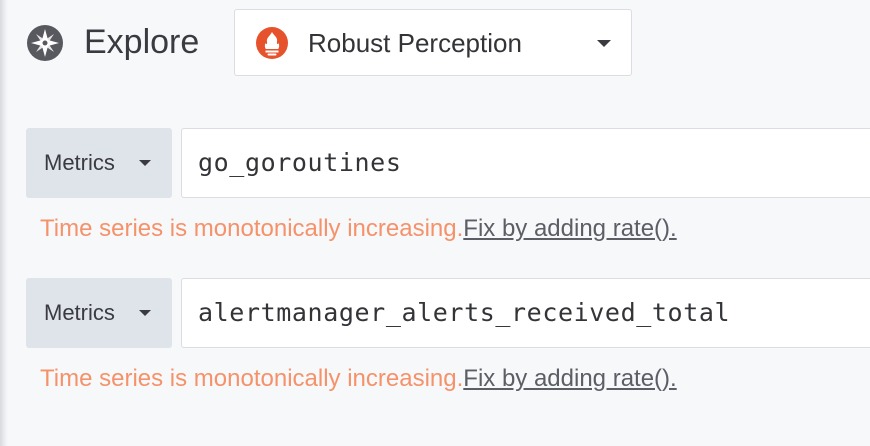  I want to click on page-title: Explore, so click(142, 42).